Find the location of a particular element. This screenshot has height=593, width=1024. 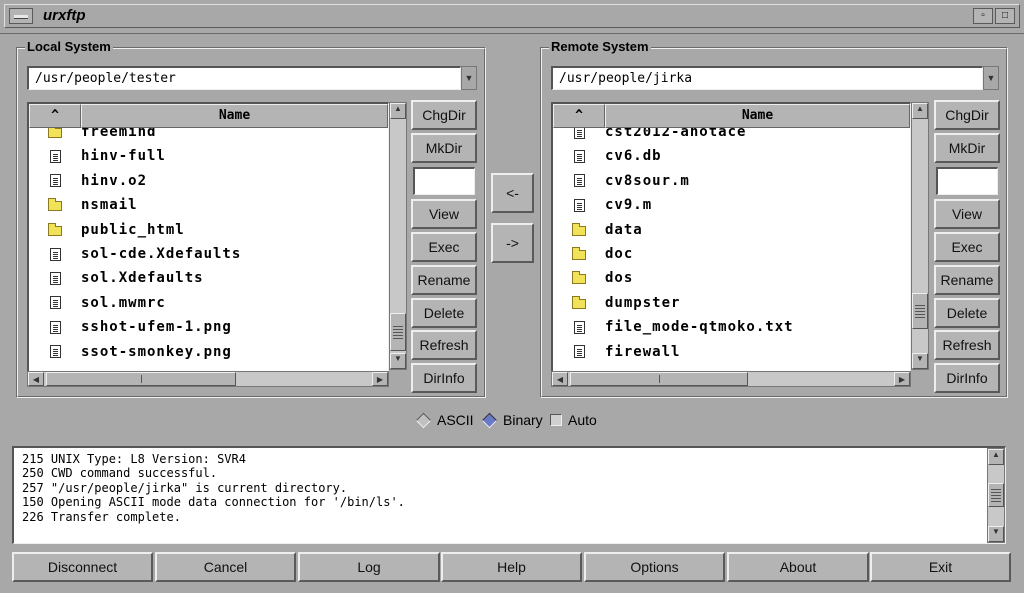

local-file-row: hinv.o2 is located at coordinates (208, 181).